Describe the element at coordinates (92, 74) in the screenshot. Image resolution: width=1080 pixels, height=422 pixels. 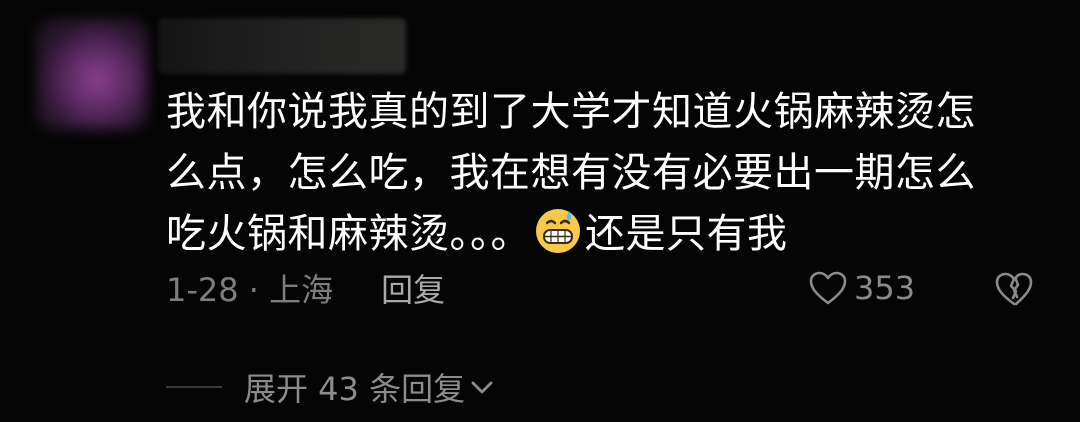
I see `avatar` at that location.